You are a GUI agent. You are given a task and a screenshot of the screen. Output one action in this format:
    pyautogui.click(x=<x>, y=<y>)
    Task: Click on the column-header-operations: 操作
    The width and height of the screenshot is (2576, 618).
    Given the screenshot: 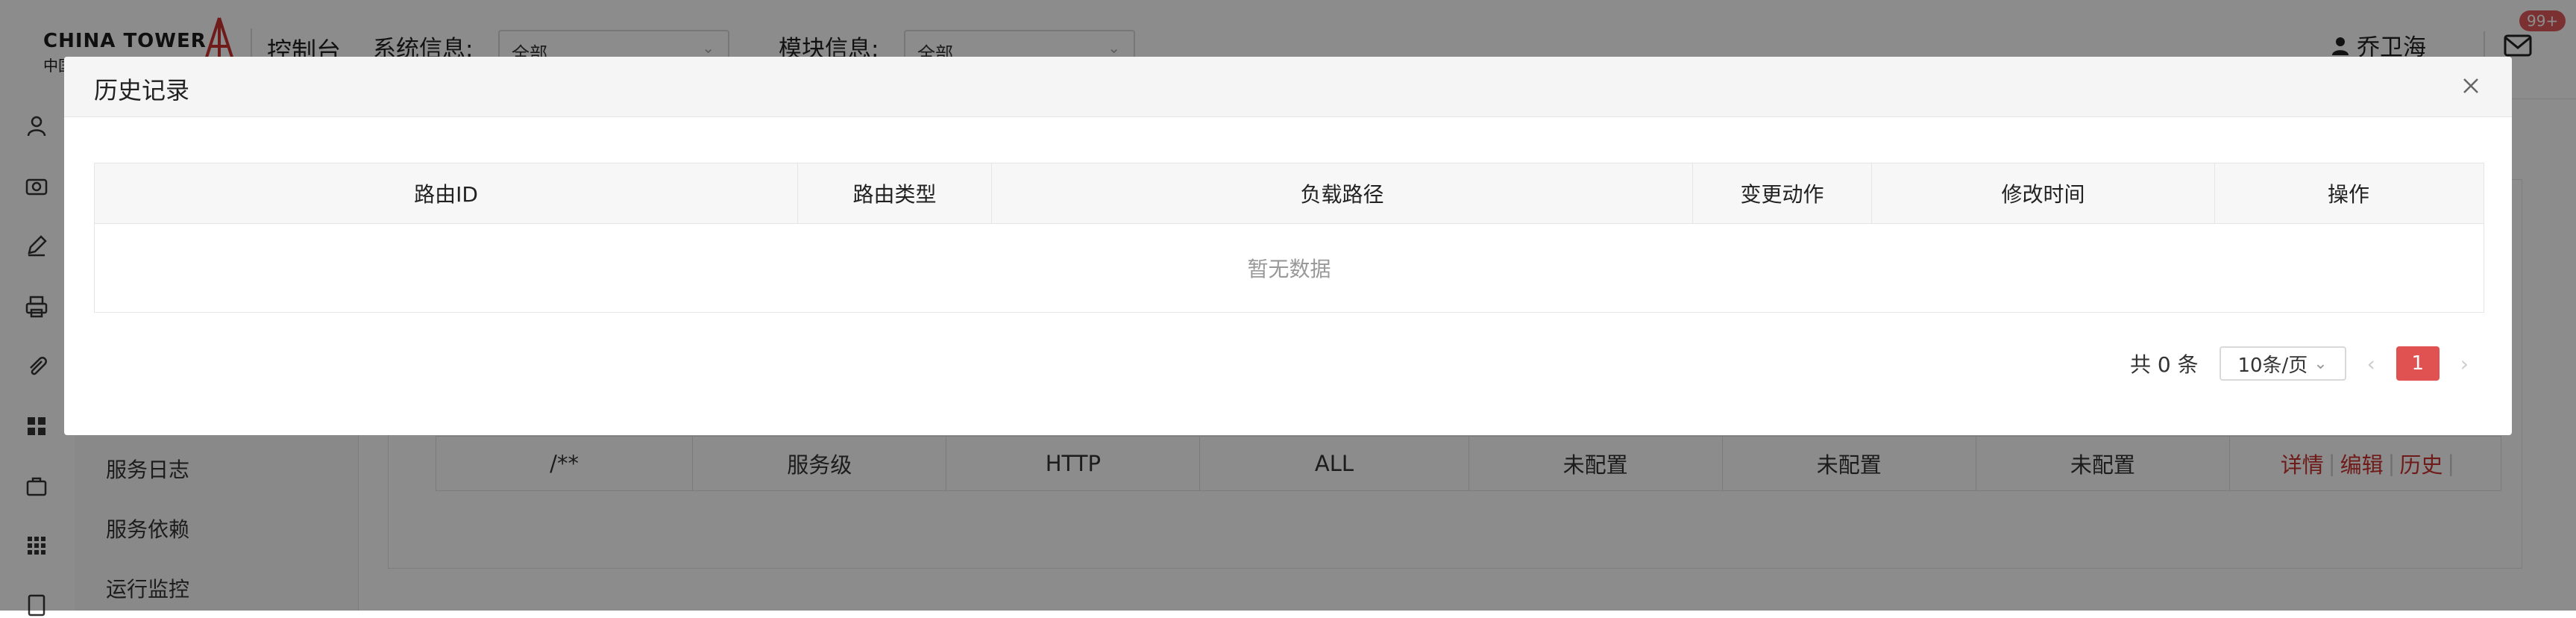 What is the action you would take?
    pyautogui.click(x=2348, y=195)
    